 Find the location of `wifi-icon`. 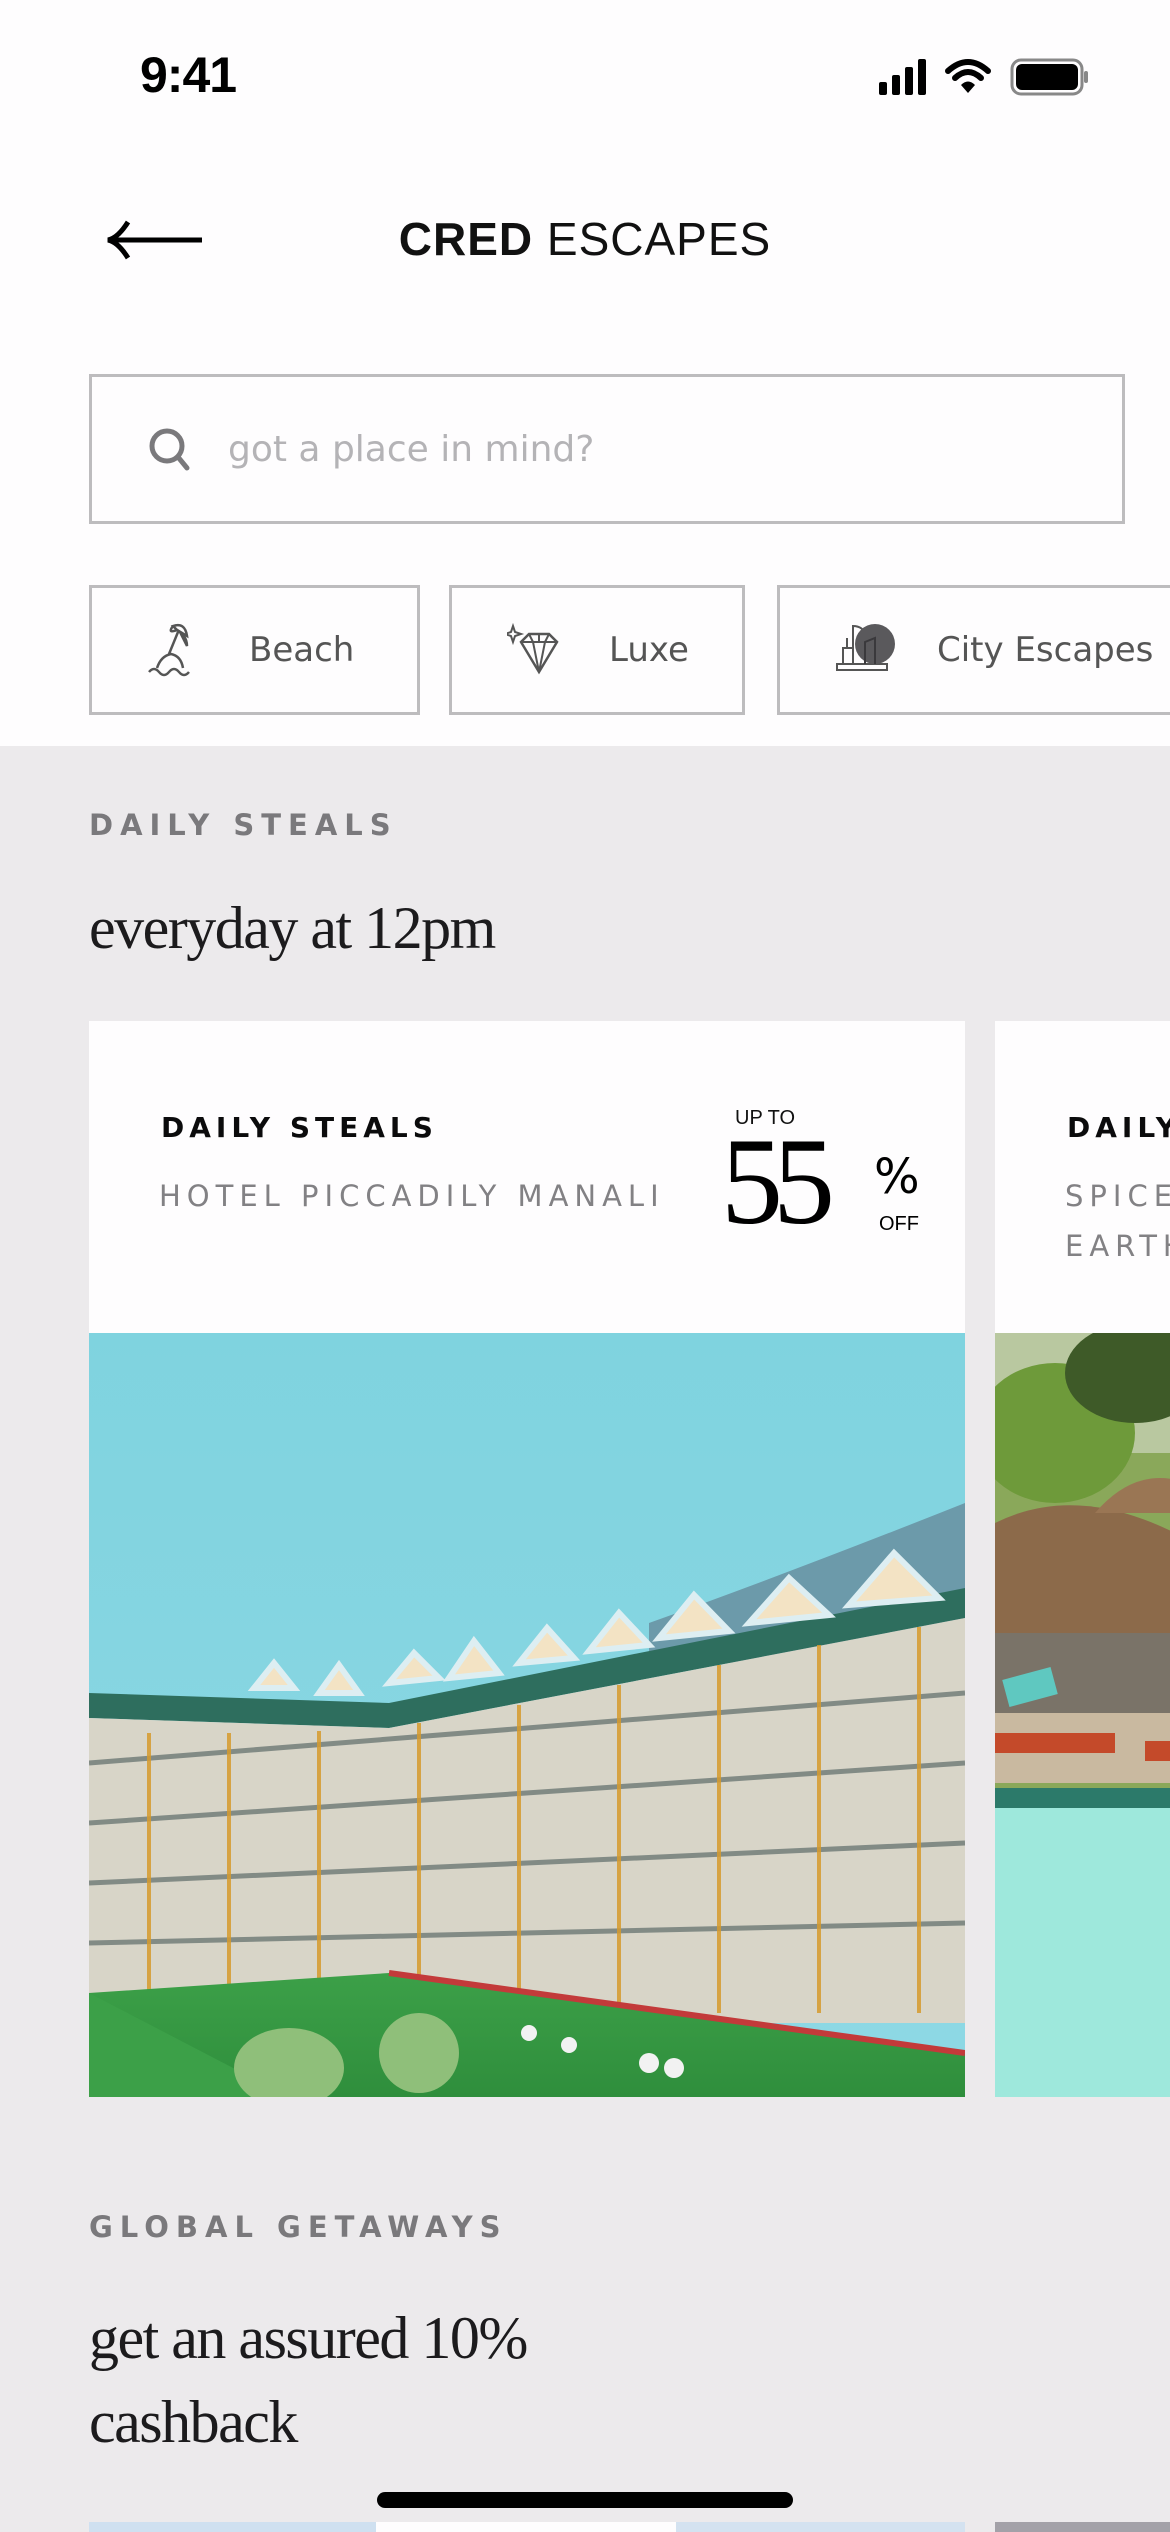

wifi-icon is located at coordinates (968, 77).